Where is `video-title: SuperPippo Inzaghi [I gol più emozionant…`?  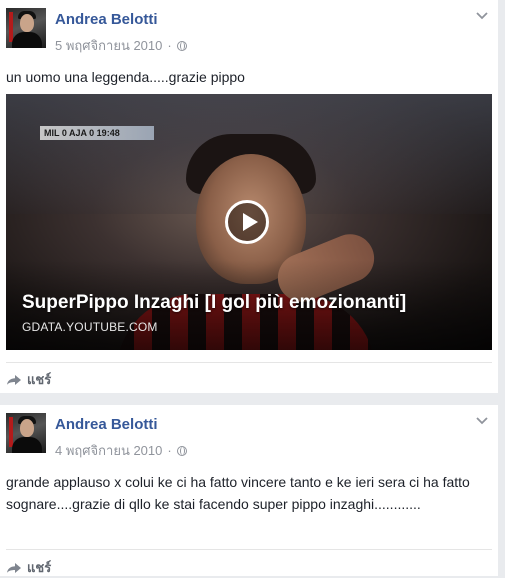
video-title: SuperPippo Inzaghi [I gol più emozionant… is located at coordinates (252, 303).